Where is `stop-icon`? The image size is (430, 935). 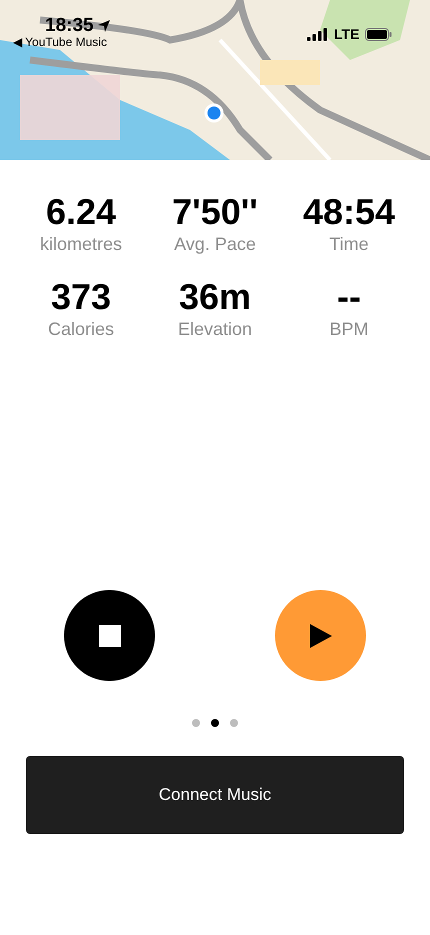 stop-icon is located at coordinates (109, 635).